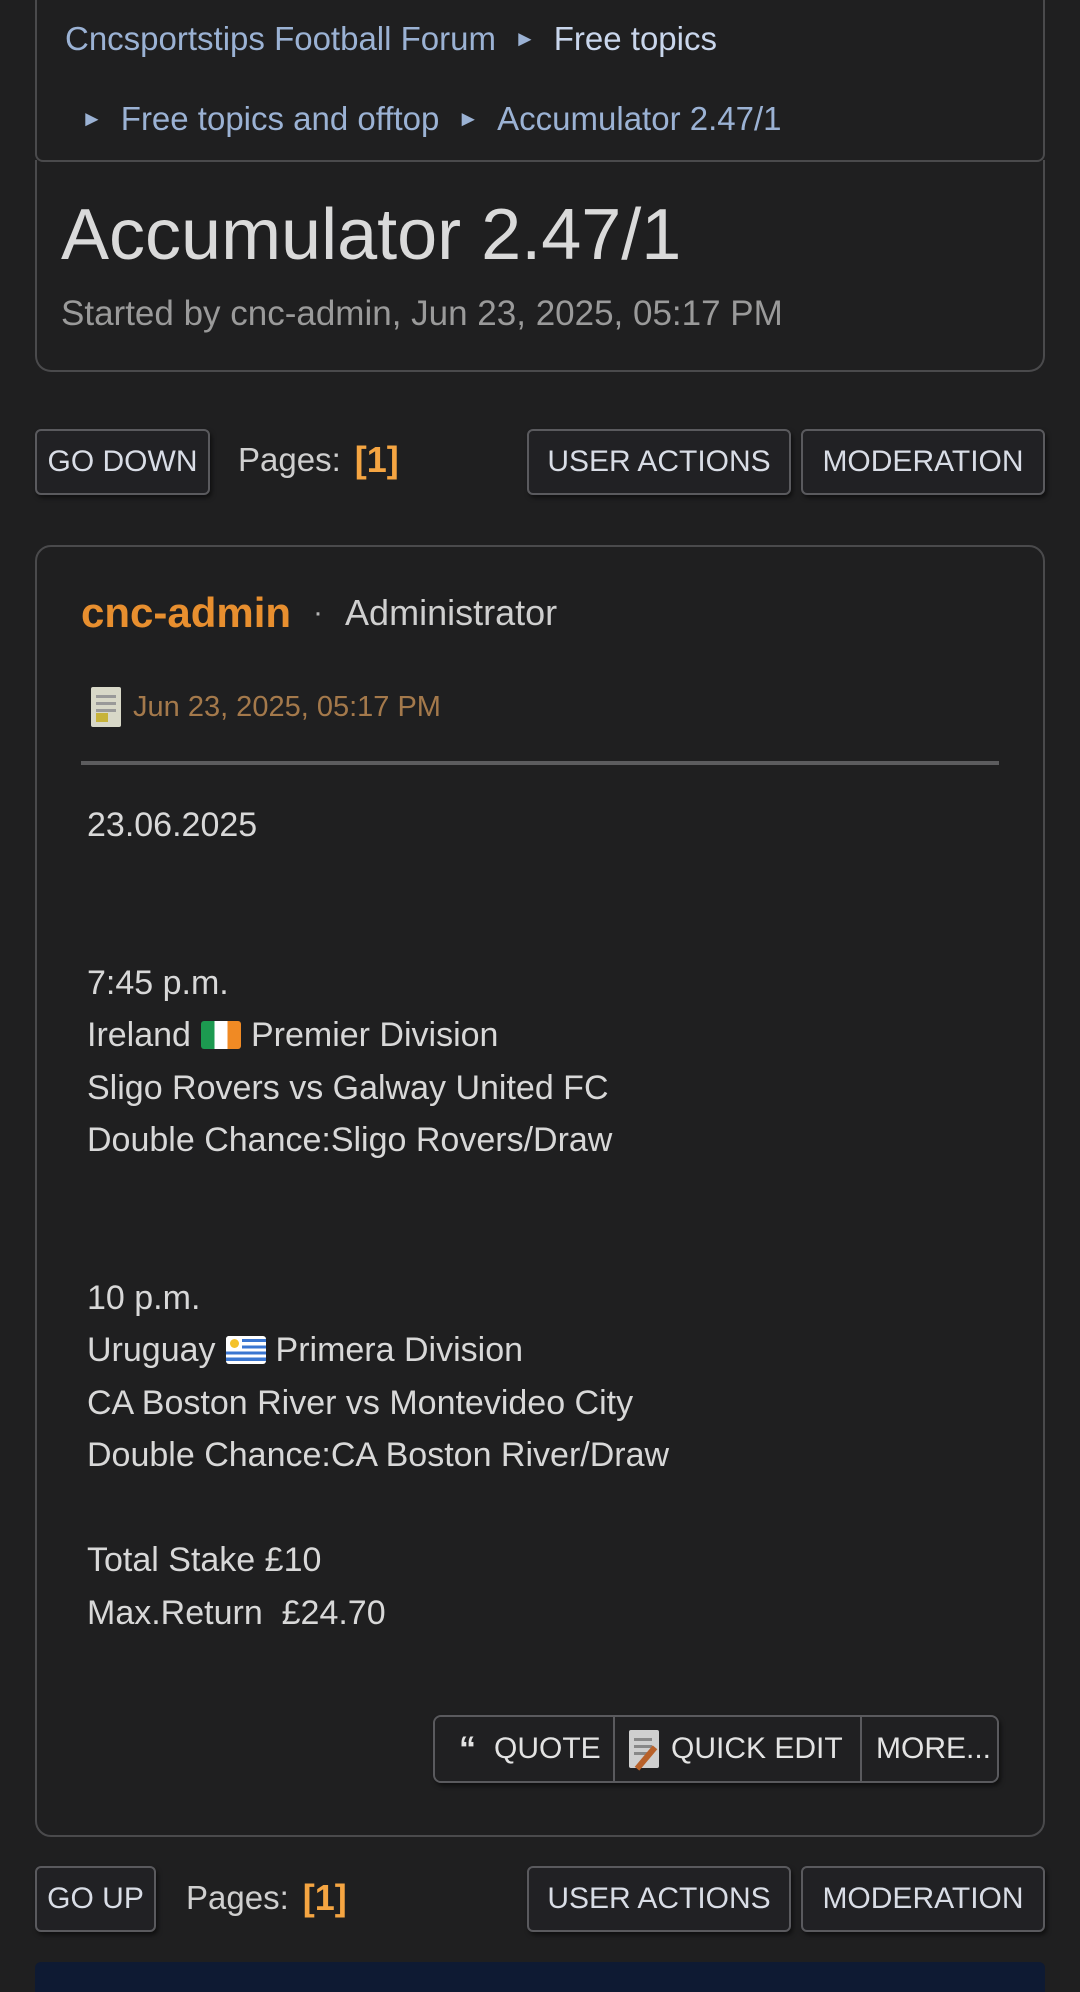 The width and height of the screenshot is (1080, 1992). I want to click on quick-edit-button: QUICK EDIT, so click(738, 1749).